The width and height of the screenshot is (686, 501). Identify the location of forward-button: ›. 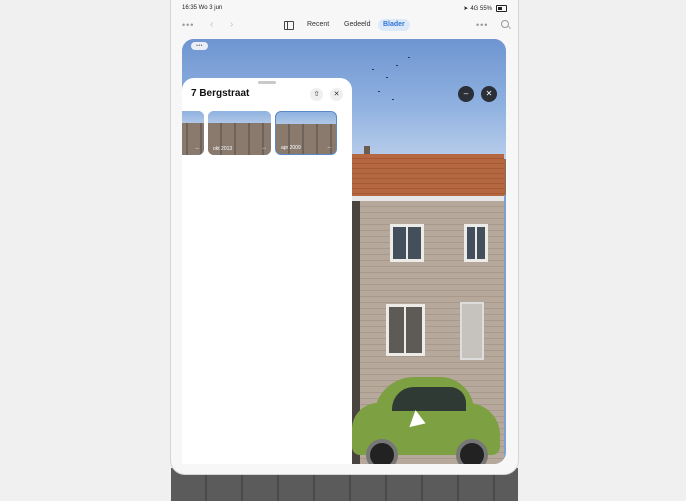
(231, 24).